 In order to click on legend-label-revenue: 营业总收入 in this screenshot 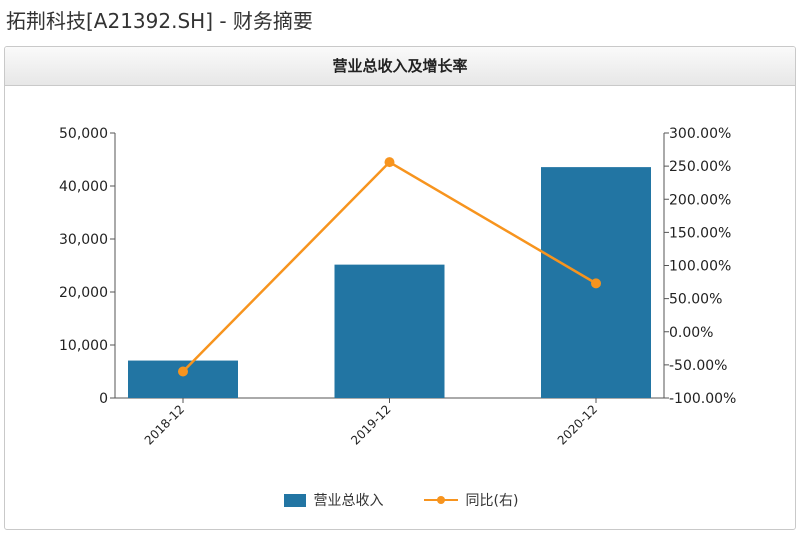, I will do `click(348, 501)`.